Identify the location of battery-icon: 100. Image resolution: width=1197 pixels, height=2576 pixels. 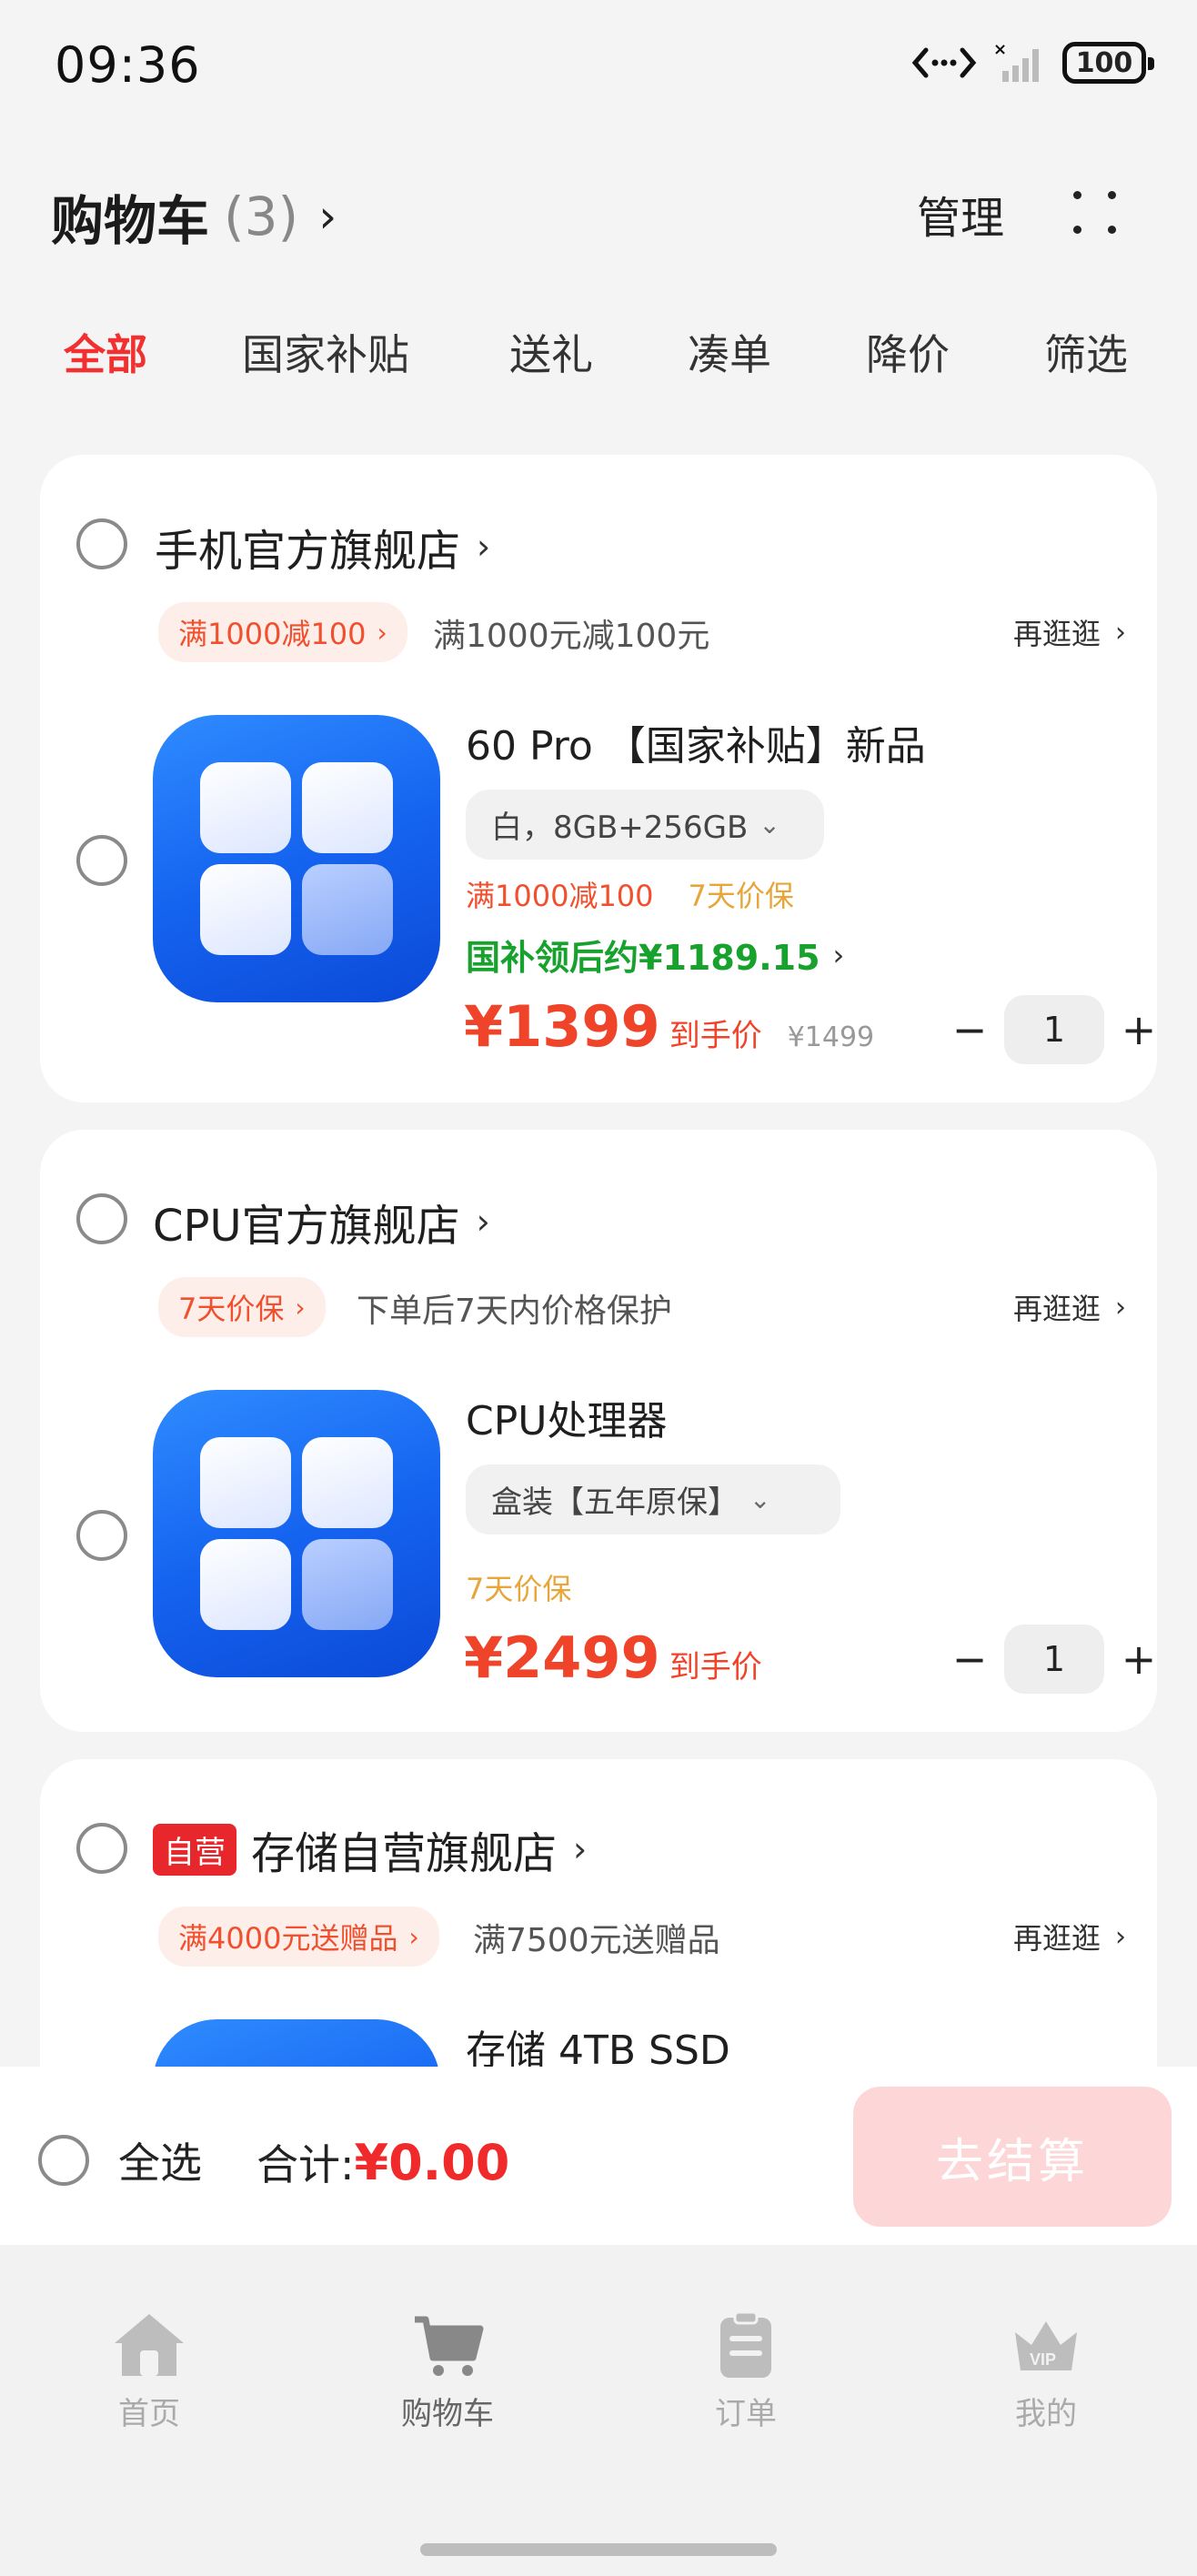
(1108, 63).